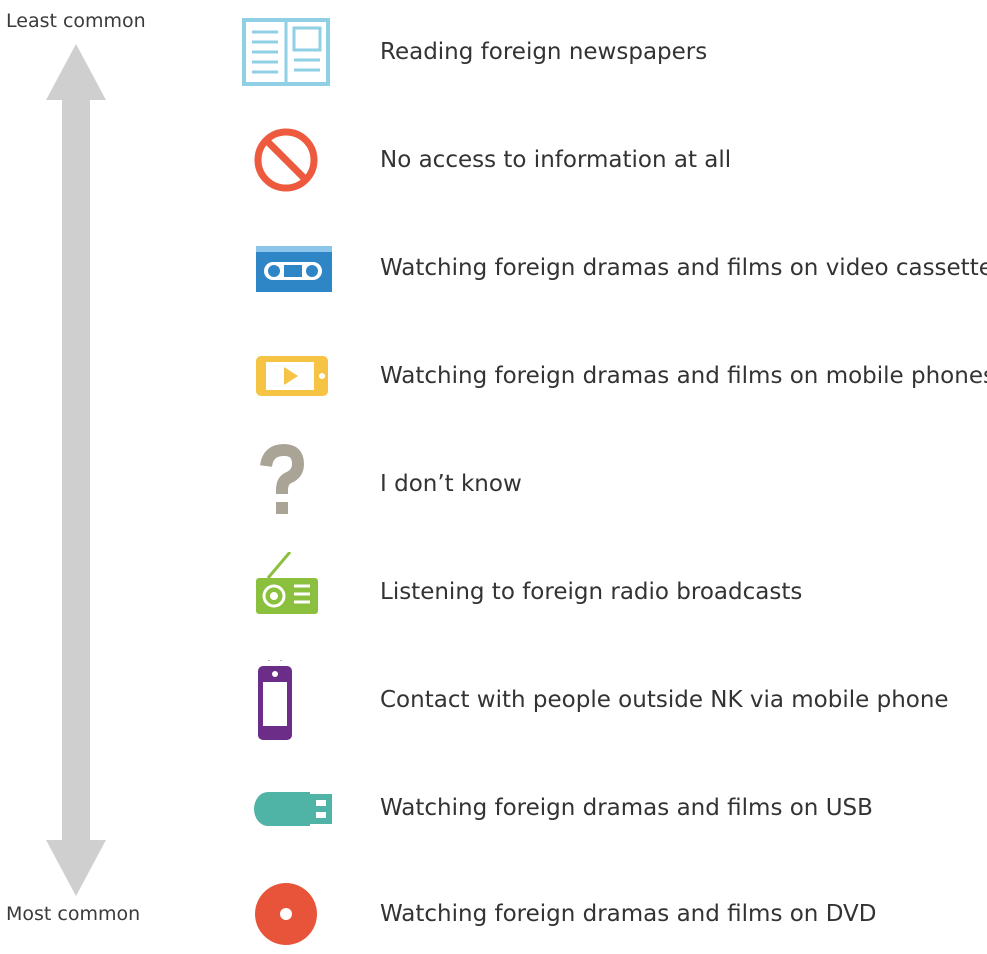  I want to click on item-label: No access to information at all, so click(556, 160).